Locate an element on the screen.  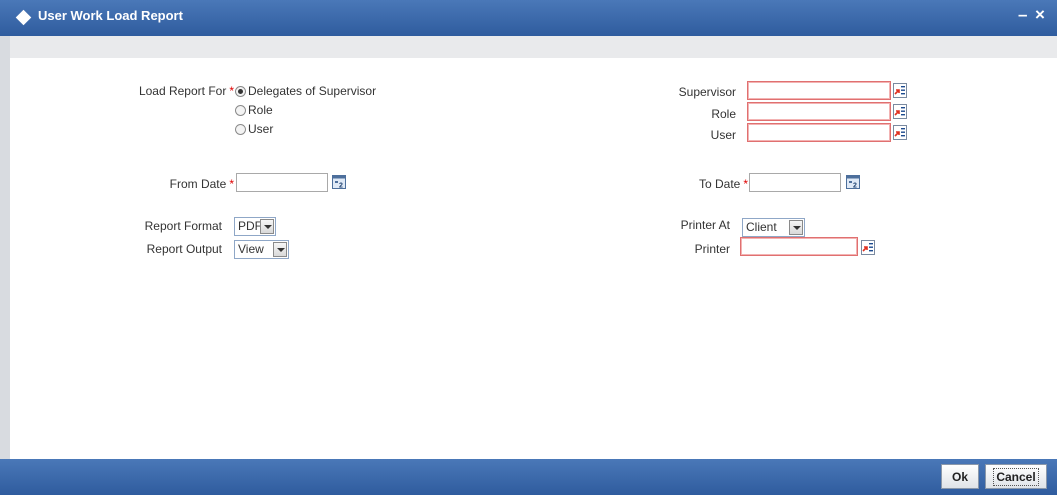
minimize-button: – is located at coordinates (1022, 15).